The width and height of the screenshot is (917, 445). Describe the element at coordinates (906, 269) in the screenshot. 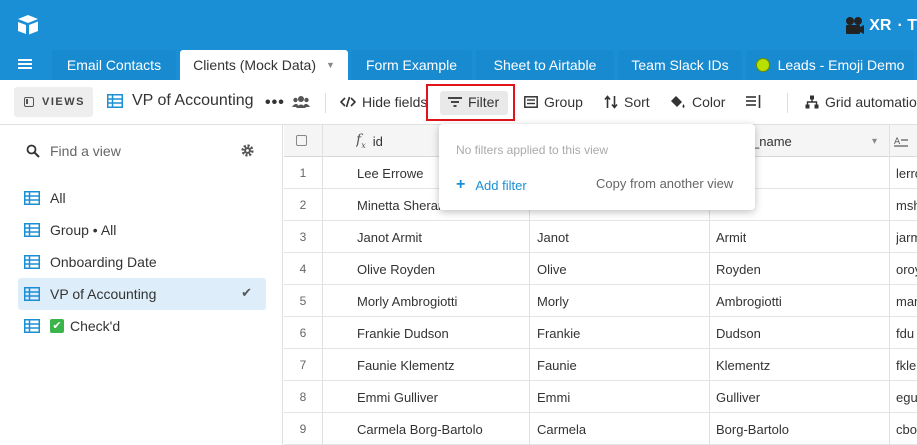

I see `cell-email: oroy` at that location.